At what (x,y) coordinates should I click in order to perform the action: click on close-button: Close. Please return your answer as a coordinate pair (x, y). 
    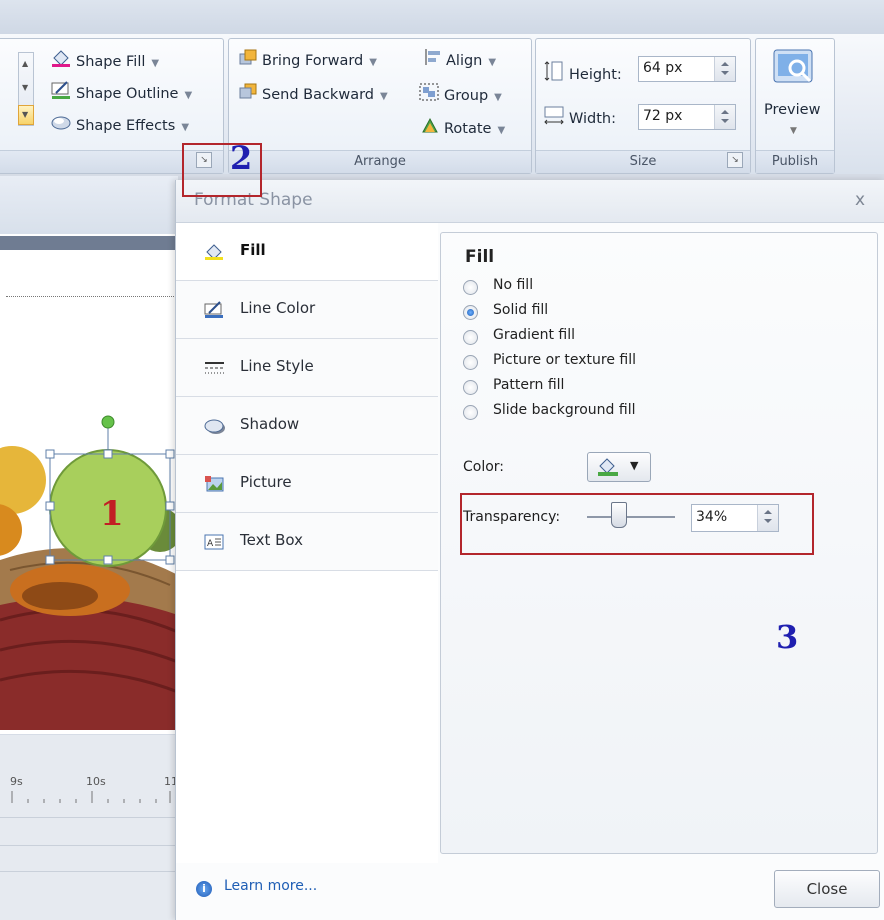
    Looking at the image, I should click on (827, 889).